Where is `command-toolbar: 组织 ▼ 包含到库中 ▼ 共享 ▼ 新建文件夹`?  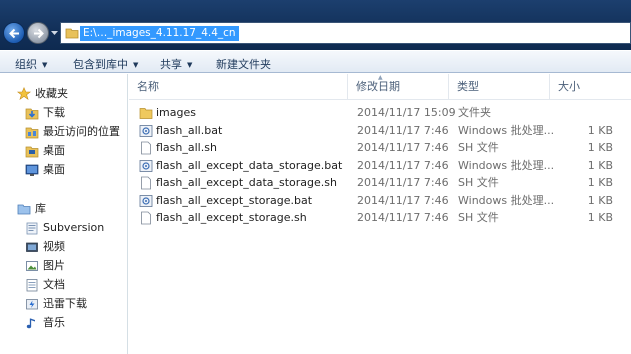
command-toolbar: 组织 ▼ 包含到库中 ▼ 共享 ▼ 新建文件夹 is located at coordinates (315, 61).